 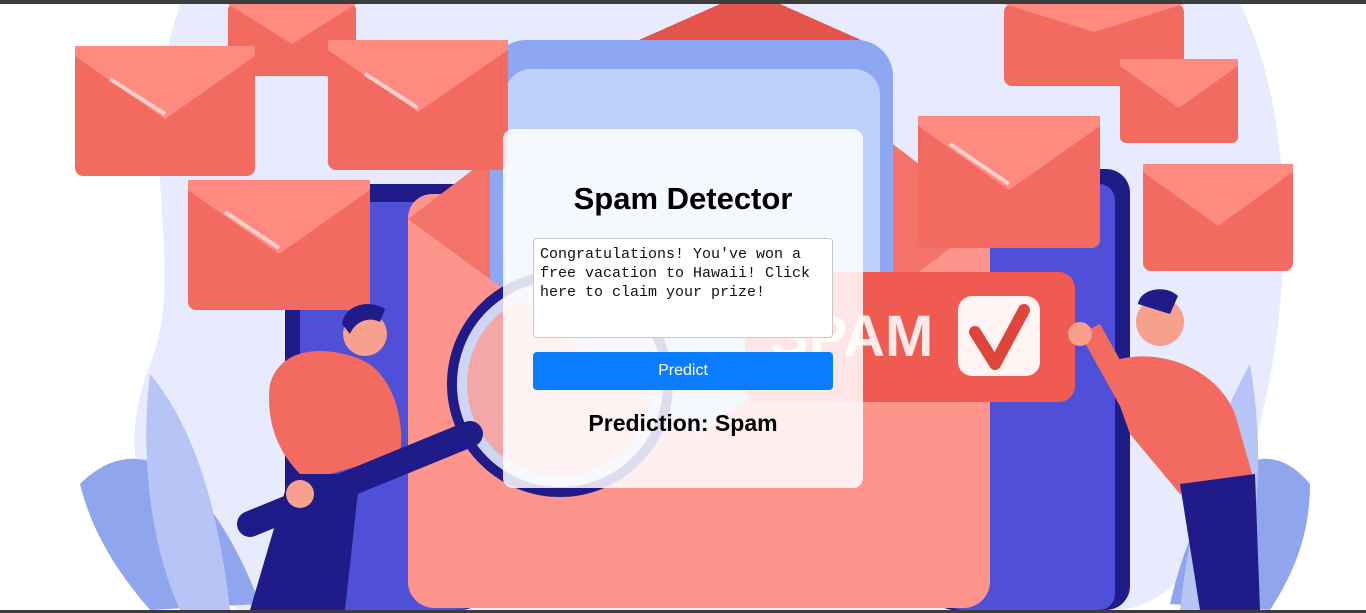 I want to click on predict-button: Predict, so click(x=683, y=371).